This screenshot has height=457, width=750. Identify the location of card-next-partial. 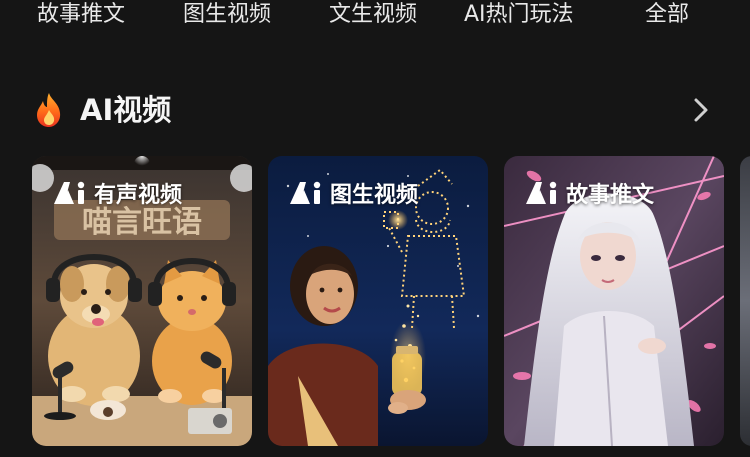
(745, 301).